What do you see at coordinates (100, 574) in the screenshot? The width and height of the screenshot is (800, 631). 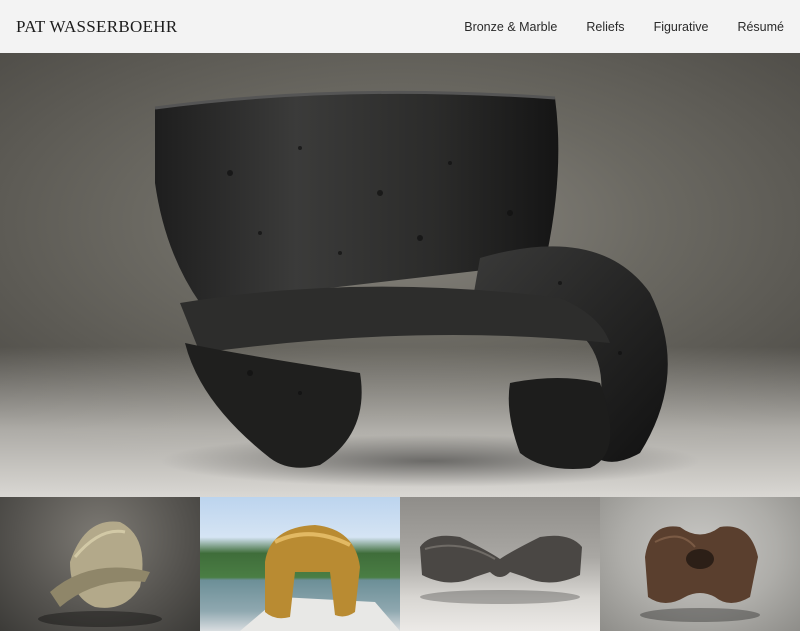 I see `disc-sculpture-illustration` at bounding box center [100, 574].